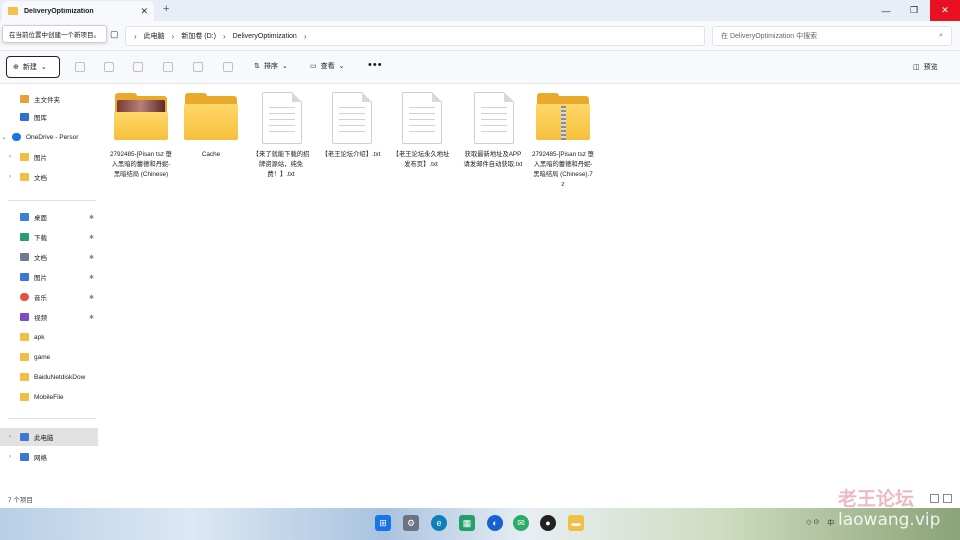 This screenshot has width=960, height=540. Describe the element at coordinates (49, 177) in the screenshot. I see `sidebar-item-onedrive-documents: › 文档` at that location.